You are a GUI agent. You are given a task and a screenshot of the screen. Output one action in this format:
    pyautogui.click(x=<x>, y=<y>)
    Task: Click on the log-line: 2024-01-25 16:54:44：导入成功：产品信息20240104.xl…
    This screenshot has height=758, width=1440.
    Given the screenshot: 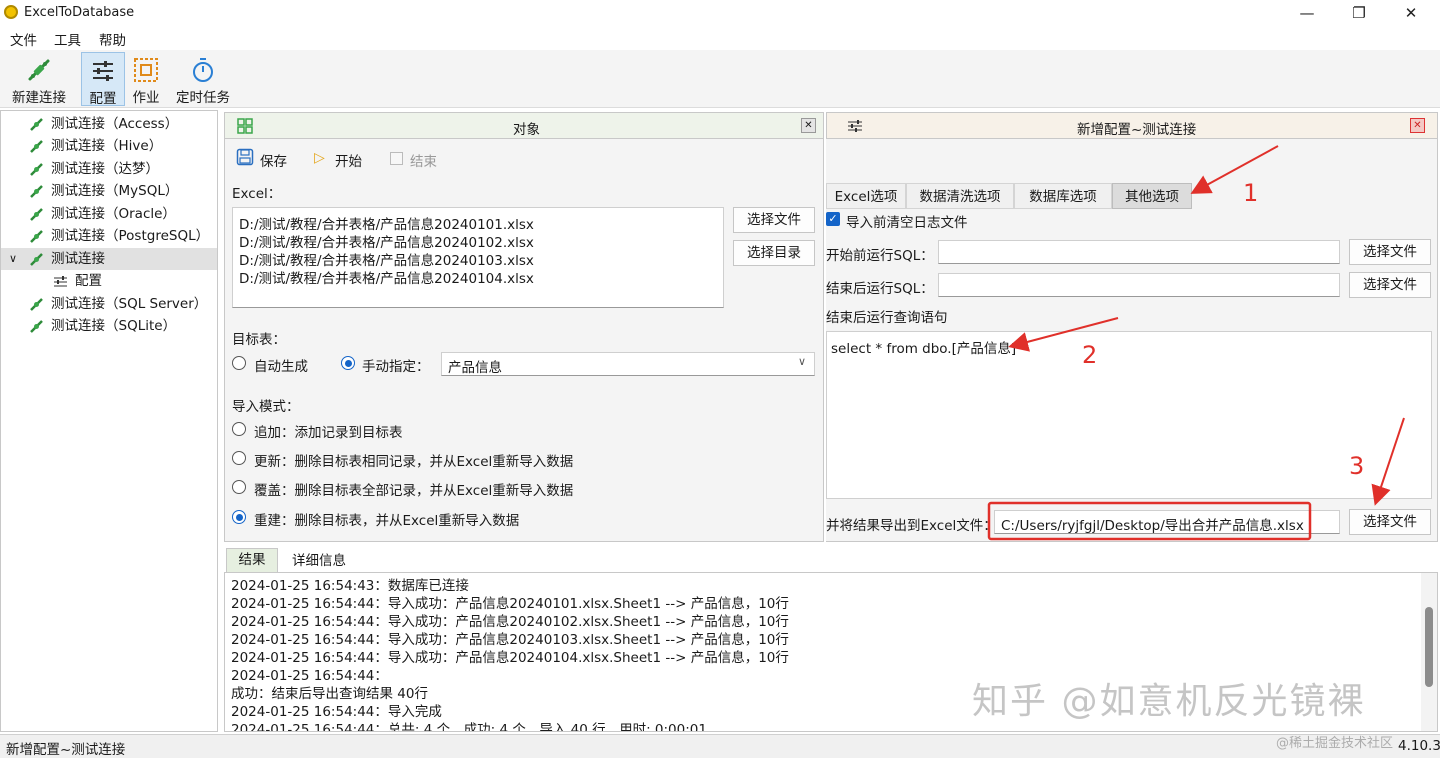 What is the action you would take?
    pyautogui.click(x=510, y=658)
    